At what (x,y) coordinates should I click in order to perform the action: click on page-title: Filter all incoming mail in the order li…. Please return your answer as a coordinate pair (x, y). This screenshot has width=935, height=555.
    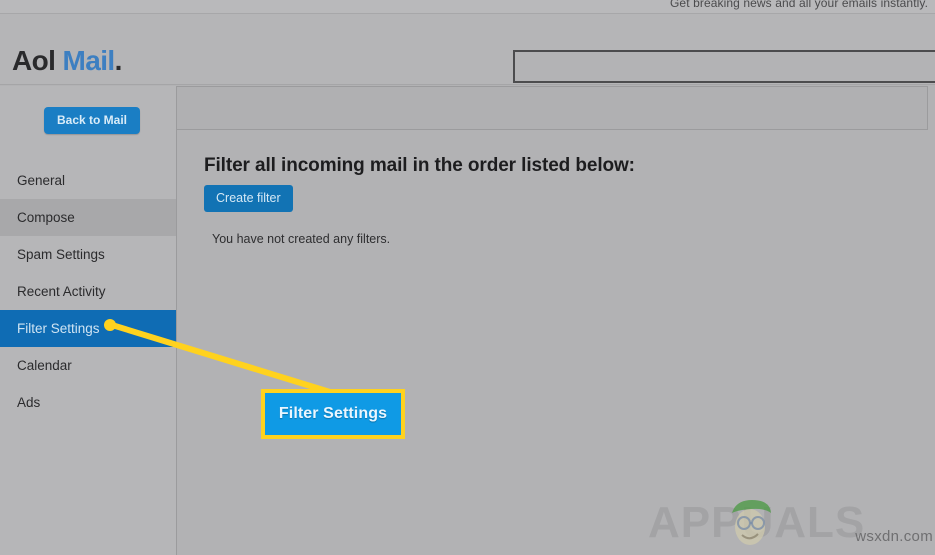
    Looking at the image, I should click on (419, 165).